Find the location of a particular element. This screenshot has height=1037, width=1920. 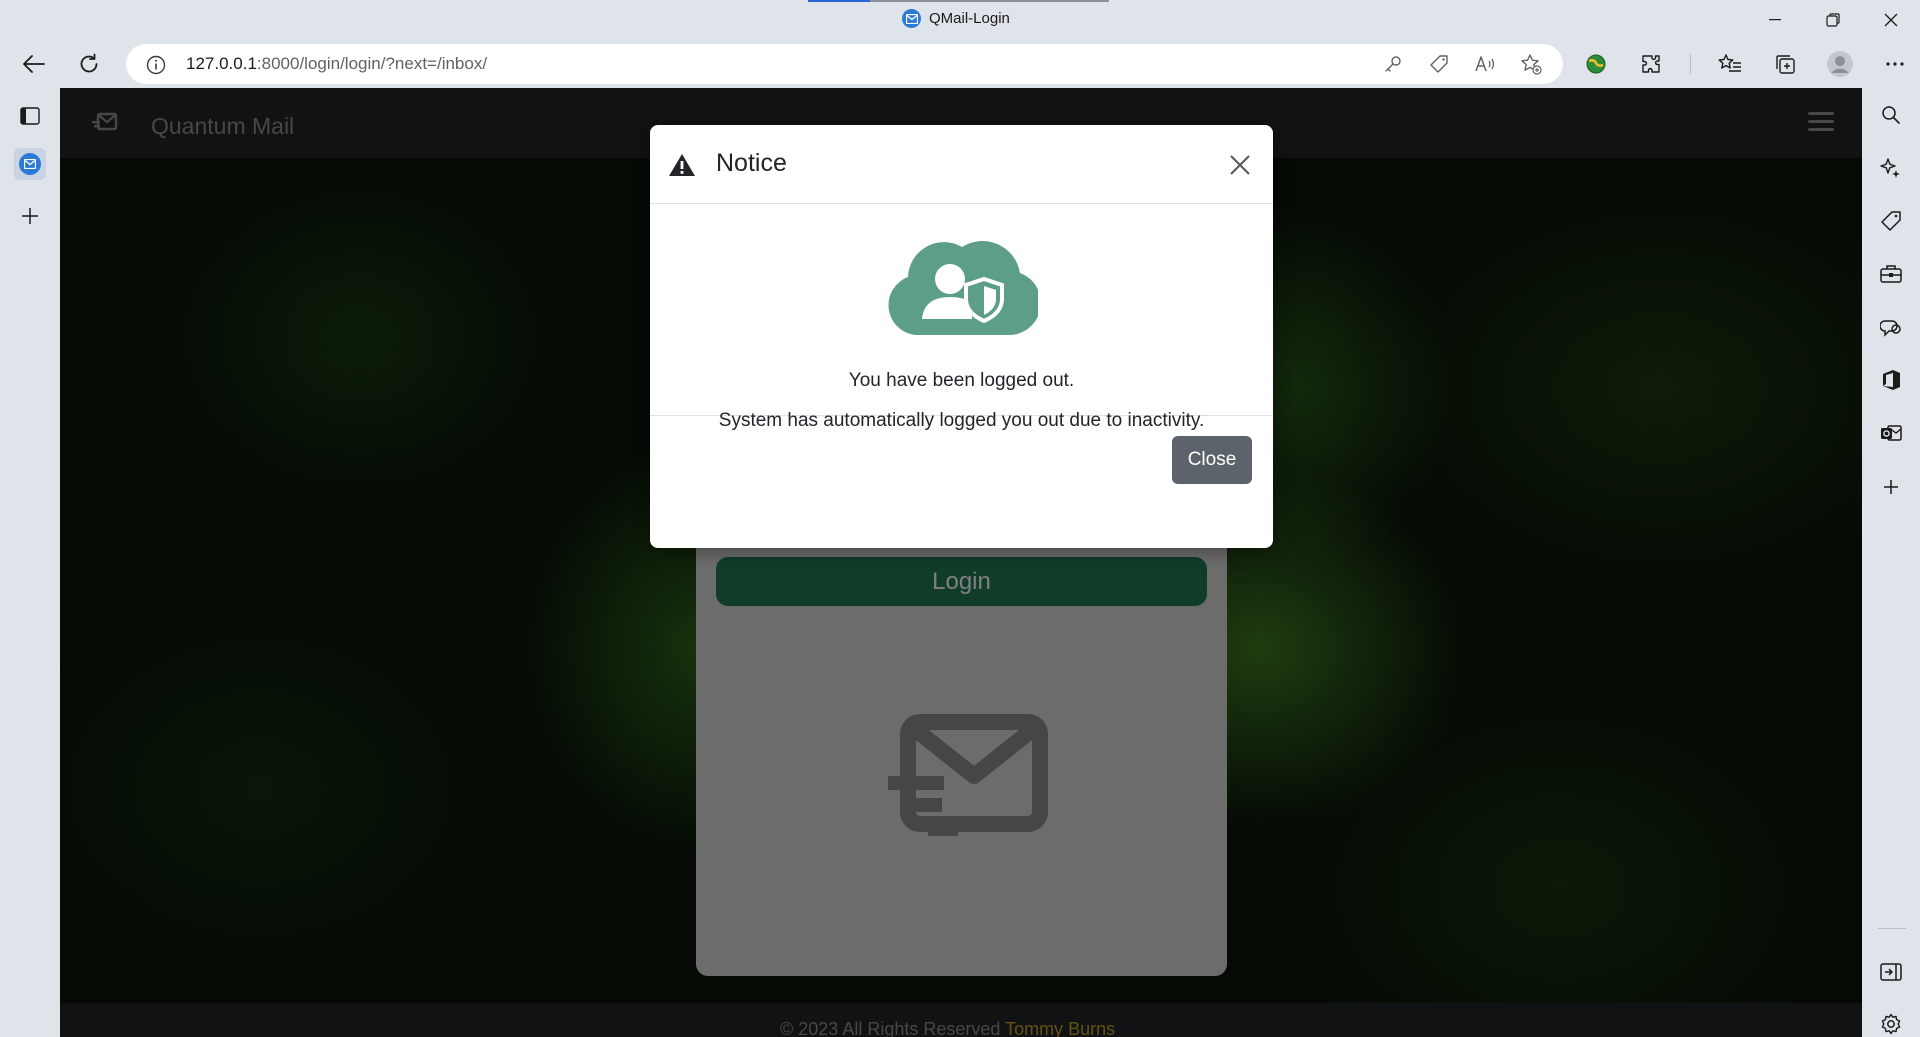

games-icon is located at coordinates (1891, 327).